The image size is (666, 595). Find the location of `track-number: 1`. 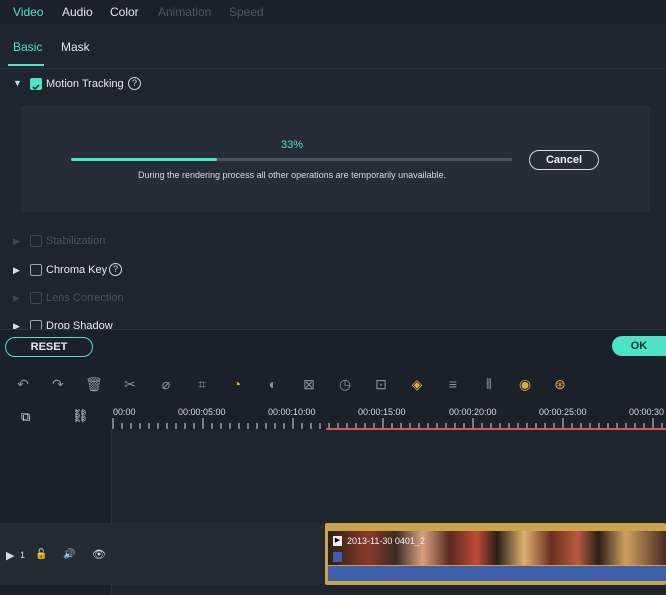

track-number: 1 is located at coordinates (23, 555).